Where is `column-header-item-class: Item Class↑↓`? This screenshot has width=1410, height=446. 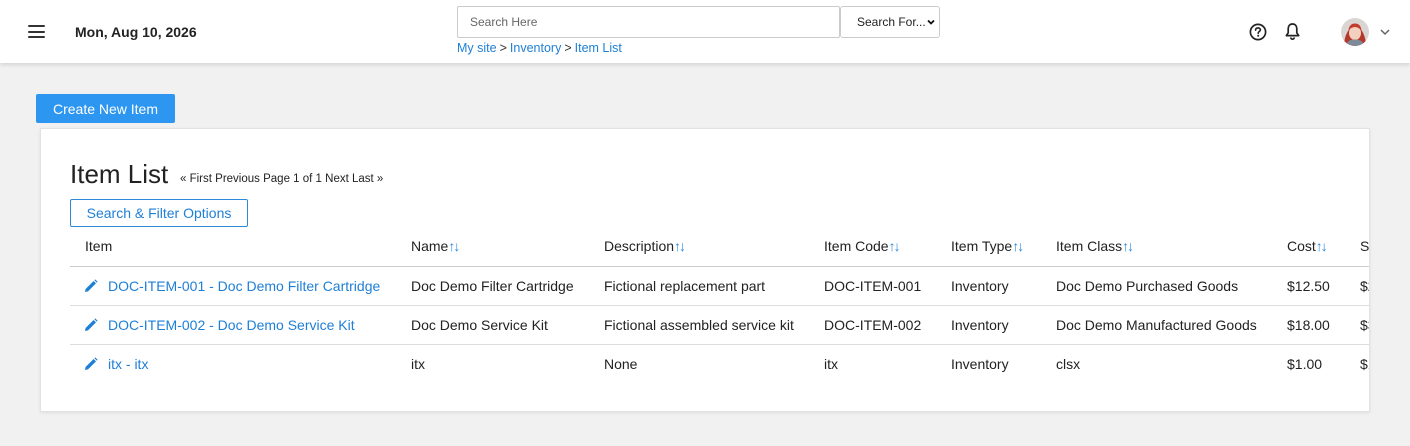 column-header-item-class: Item Class↑↓ is located at coordinates (1171, 247).